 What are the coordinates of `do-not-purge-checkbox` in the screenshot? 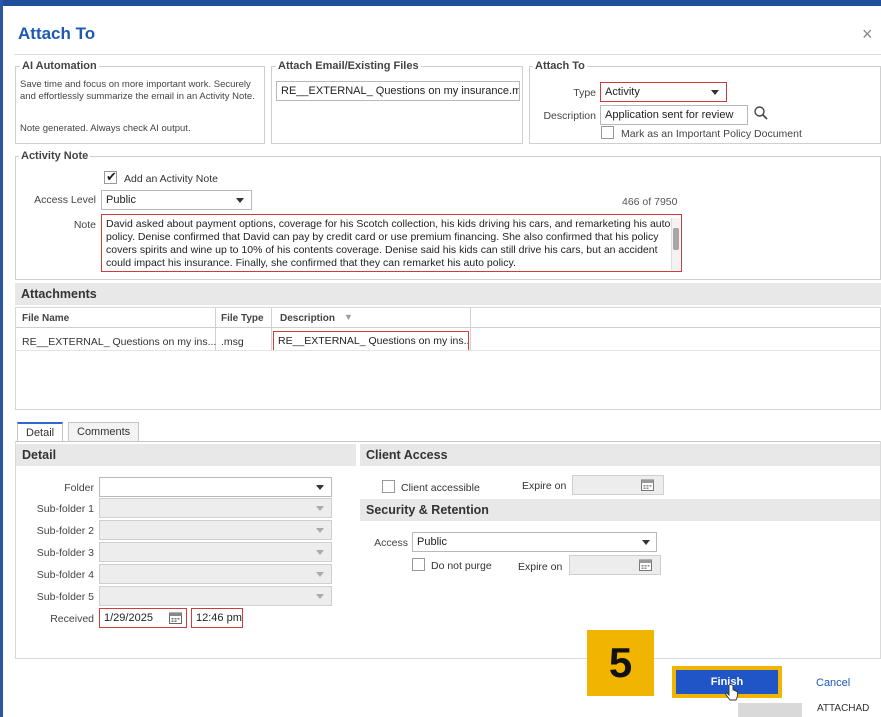 It's located at (418, 564).